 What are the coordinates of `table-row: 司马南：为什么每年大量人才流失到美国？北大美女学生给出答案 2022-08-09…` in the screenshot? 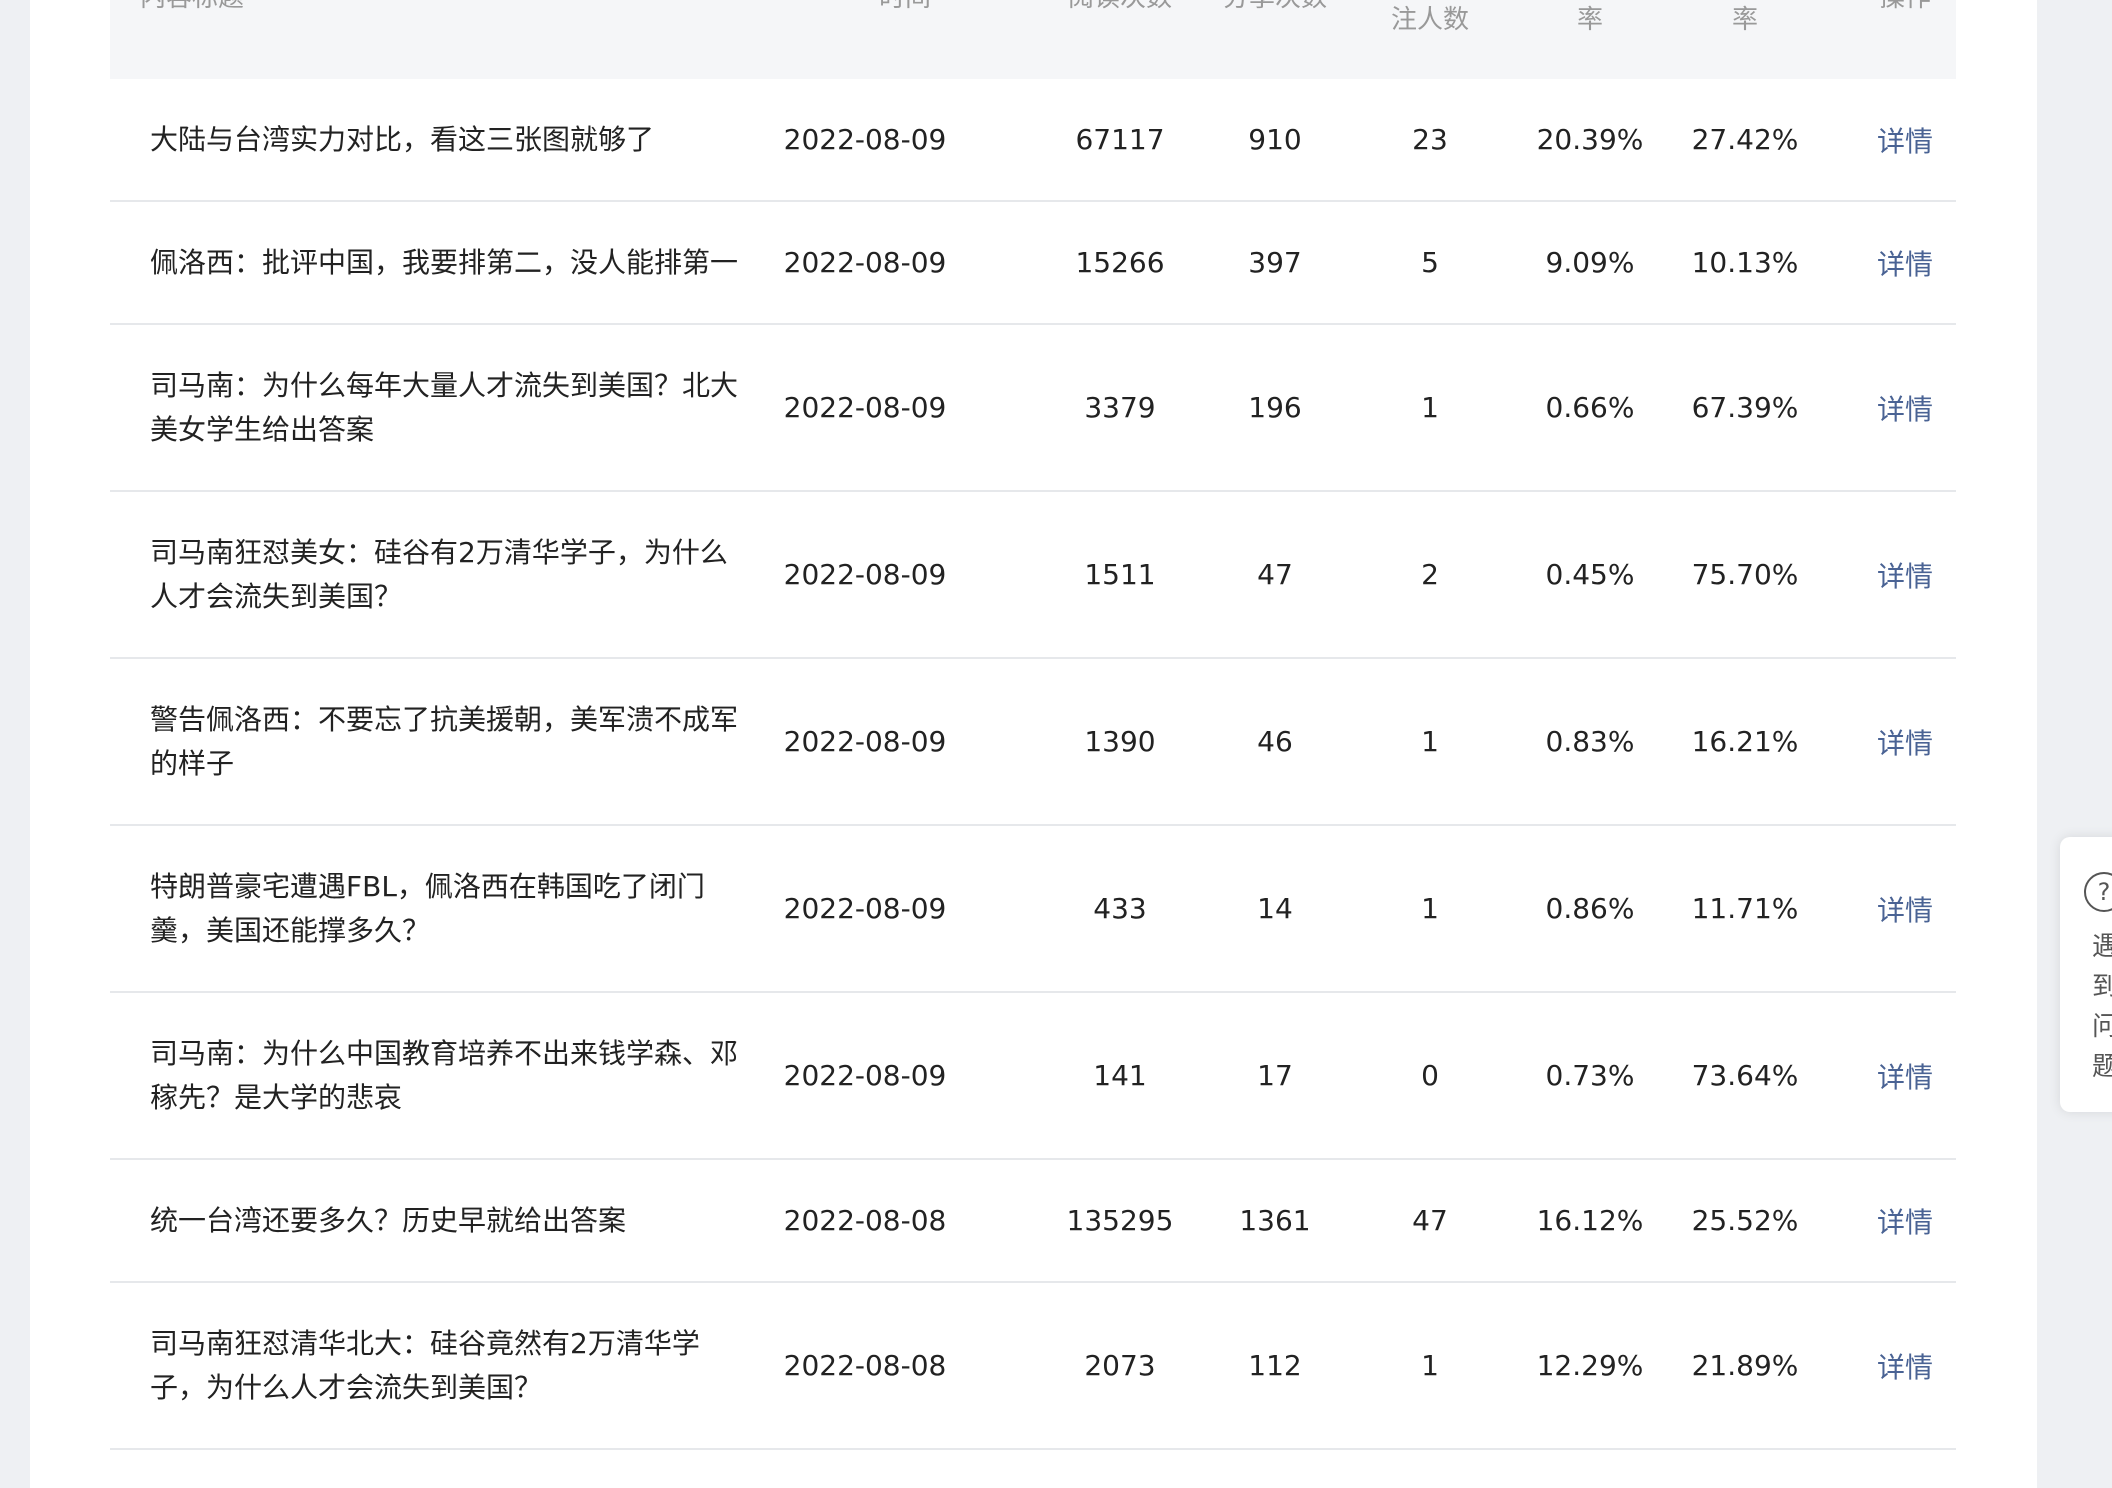 It's located at (1033, 408).